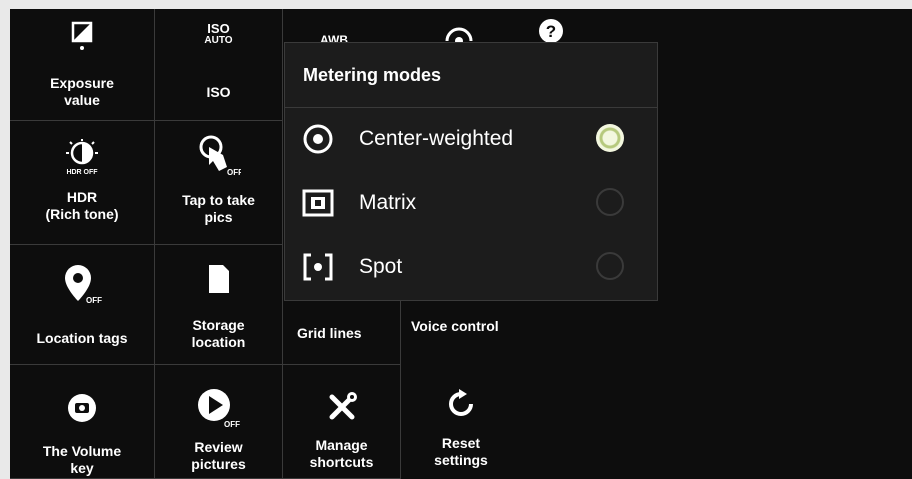 The image size is (912, 479). What do you see at coordinates (461, 451) in the screenshot?
I see `reset-settings-label: Reset settings` at bounding box center [461, 451].